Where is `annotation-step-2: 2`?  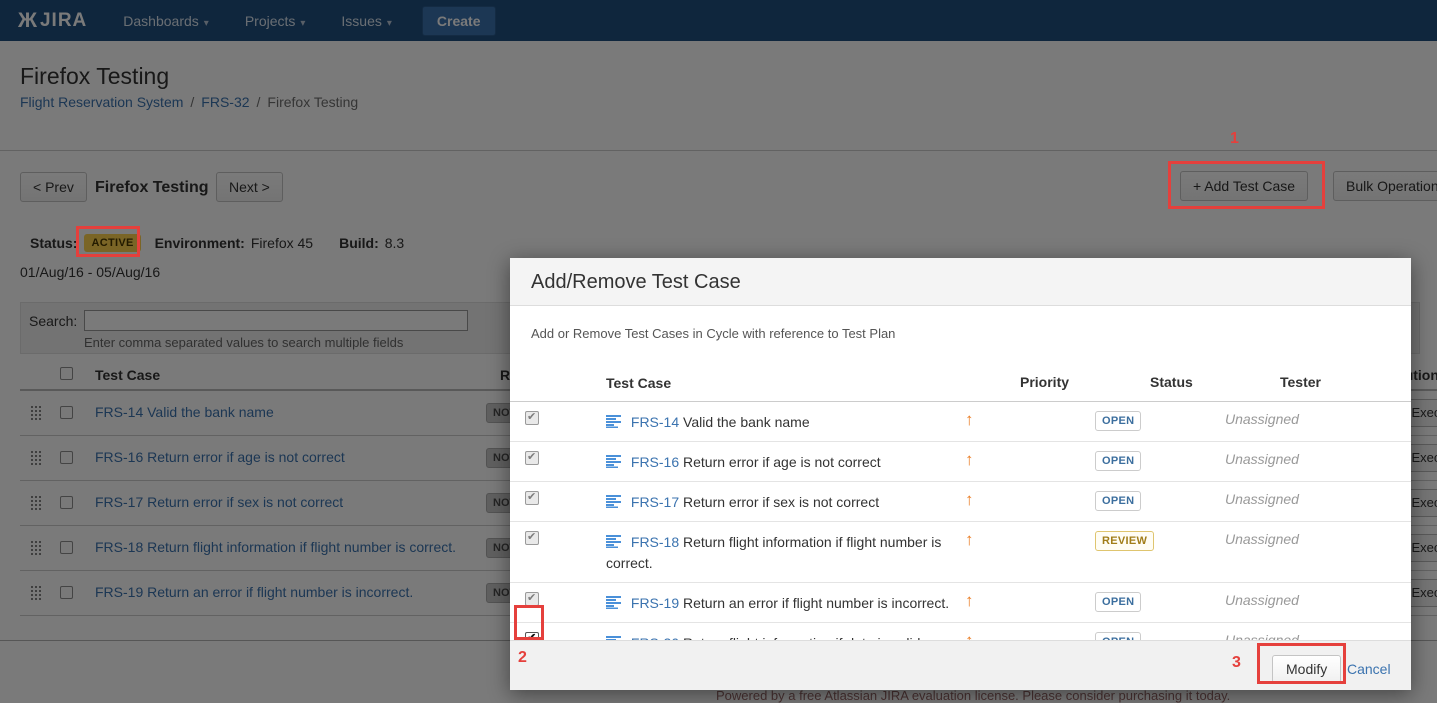 annotation-step-2: 2 is located at coordinates (522, 657).